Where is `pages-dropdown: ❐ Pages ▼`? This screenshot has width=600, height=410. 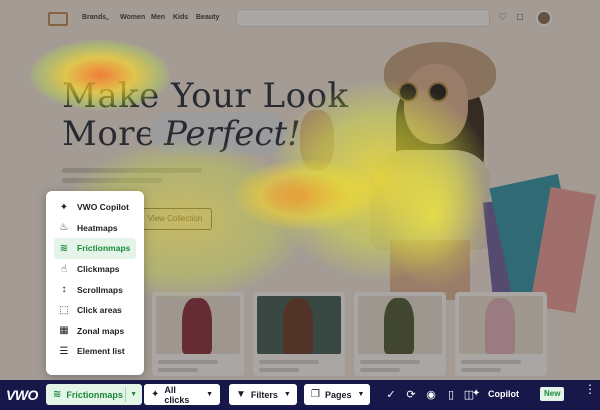 pages-dropdown: ❐ Pages ▼ is located at coordinates (337, 394).